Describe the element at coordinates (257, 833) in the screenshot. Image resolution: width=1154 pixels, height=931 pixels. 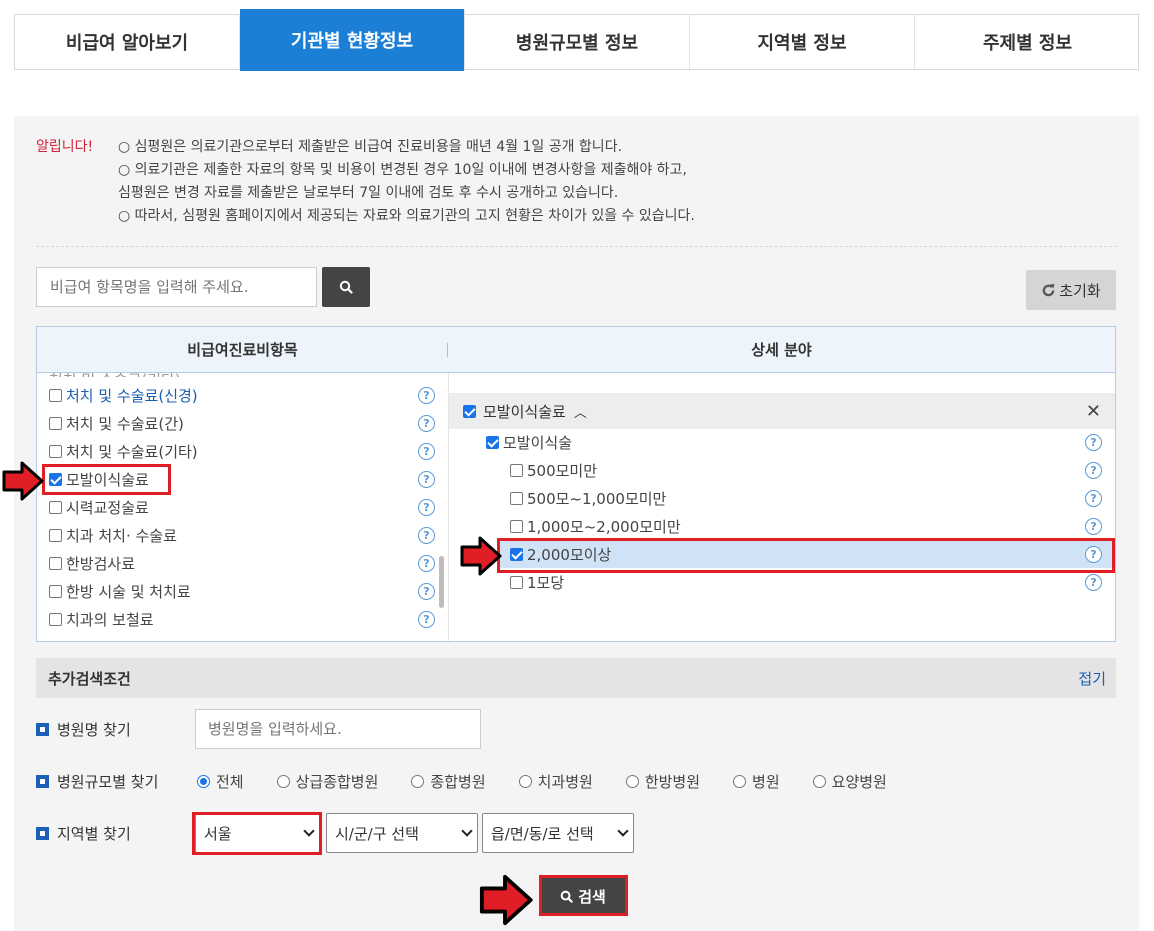
I see `region-city-select: 서울` at that location.